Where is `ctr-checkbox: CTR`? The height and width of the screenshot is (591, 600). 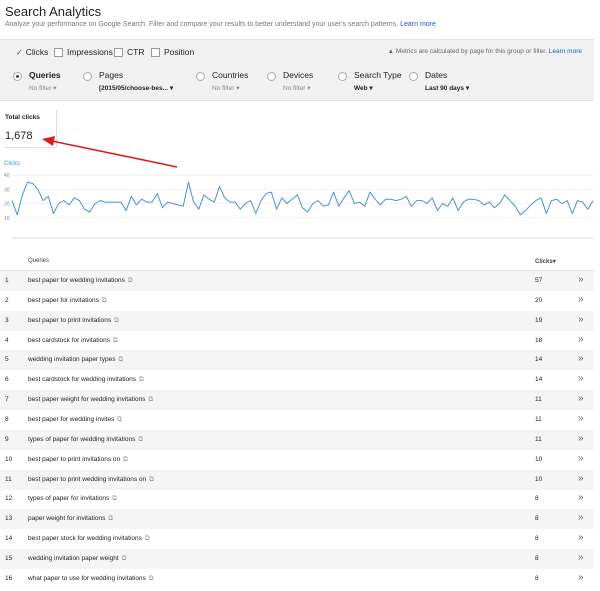
ctr-checkbox: CTR is located at coordinates (129, 52).